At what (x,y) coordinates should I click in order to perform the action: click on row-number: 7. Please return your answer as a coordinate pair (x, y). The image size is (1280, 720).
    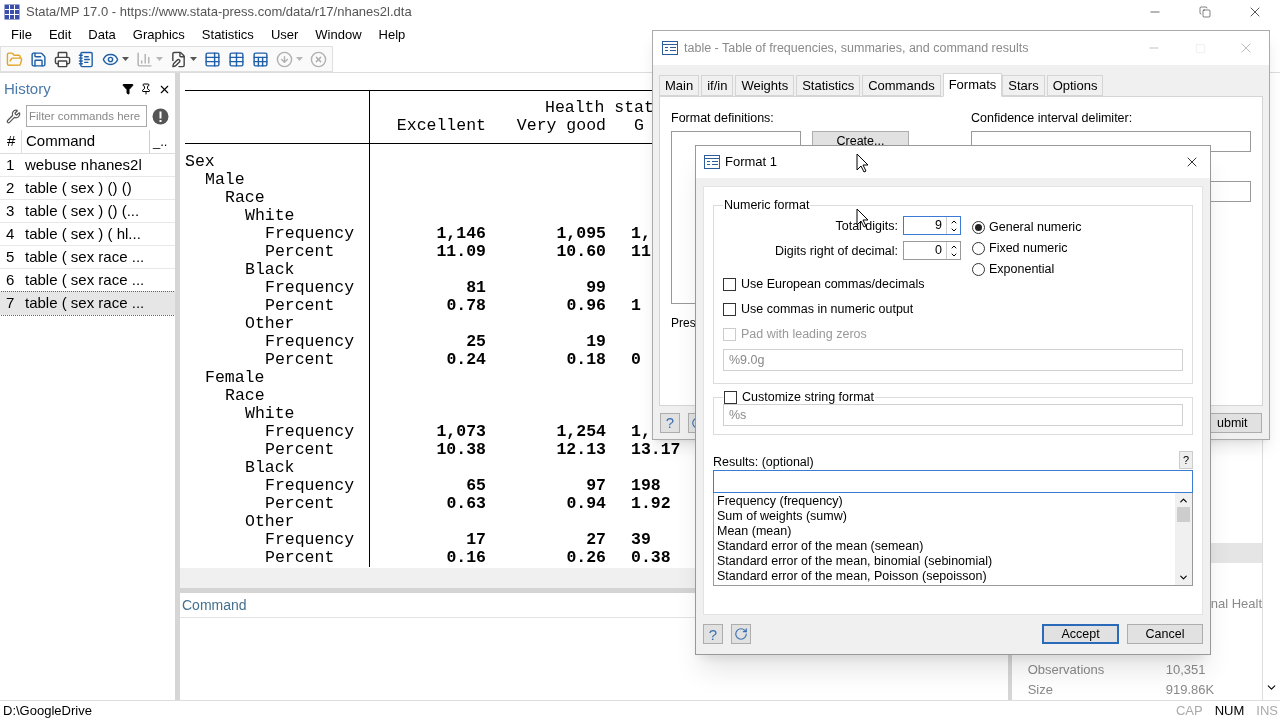
    Looking at the image, I should click on (10, 302).